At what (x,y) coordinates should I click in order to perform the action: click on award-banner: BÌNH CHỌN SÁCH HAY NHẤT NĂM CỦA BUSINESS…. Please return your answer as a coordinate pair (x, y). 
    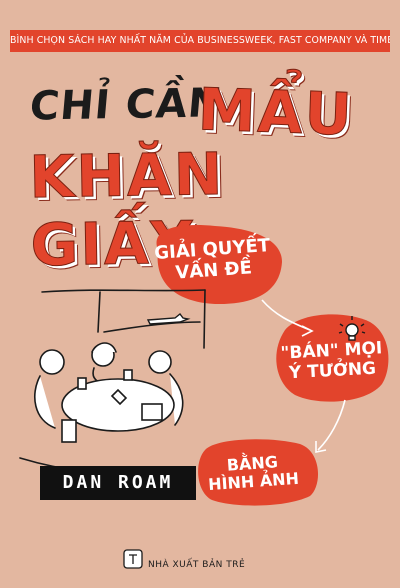
    Looking at the image, I should click on (200, 41).